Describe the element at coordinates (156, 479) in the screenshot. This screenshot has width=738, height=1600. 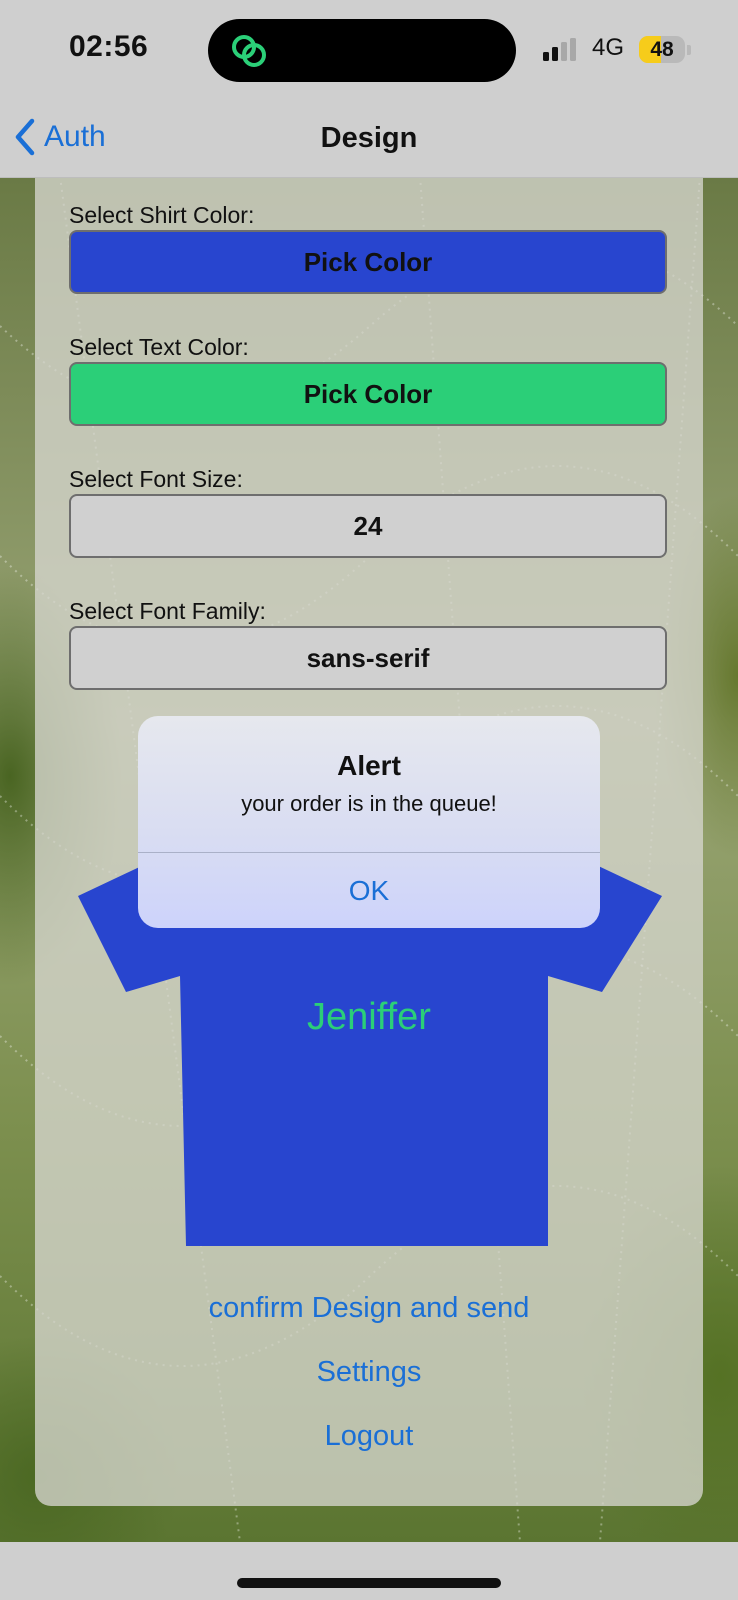
I see `font-size-label: Select Font Size:` at that location.